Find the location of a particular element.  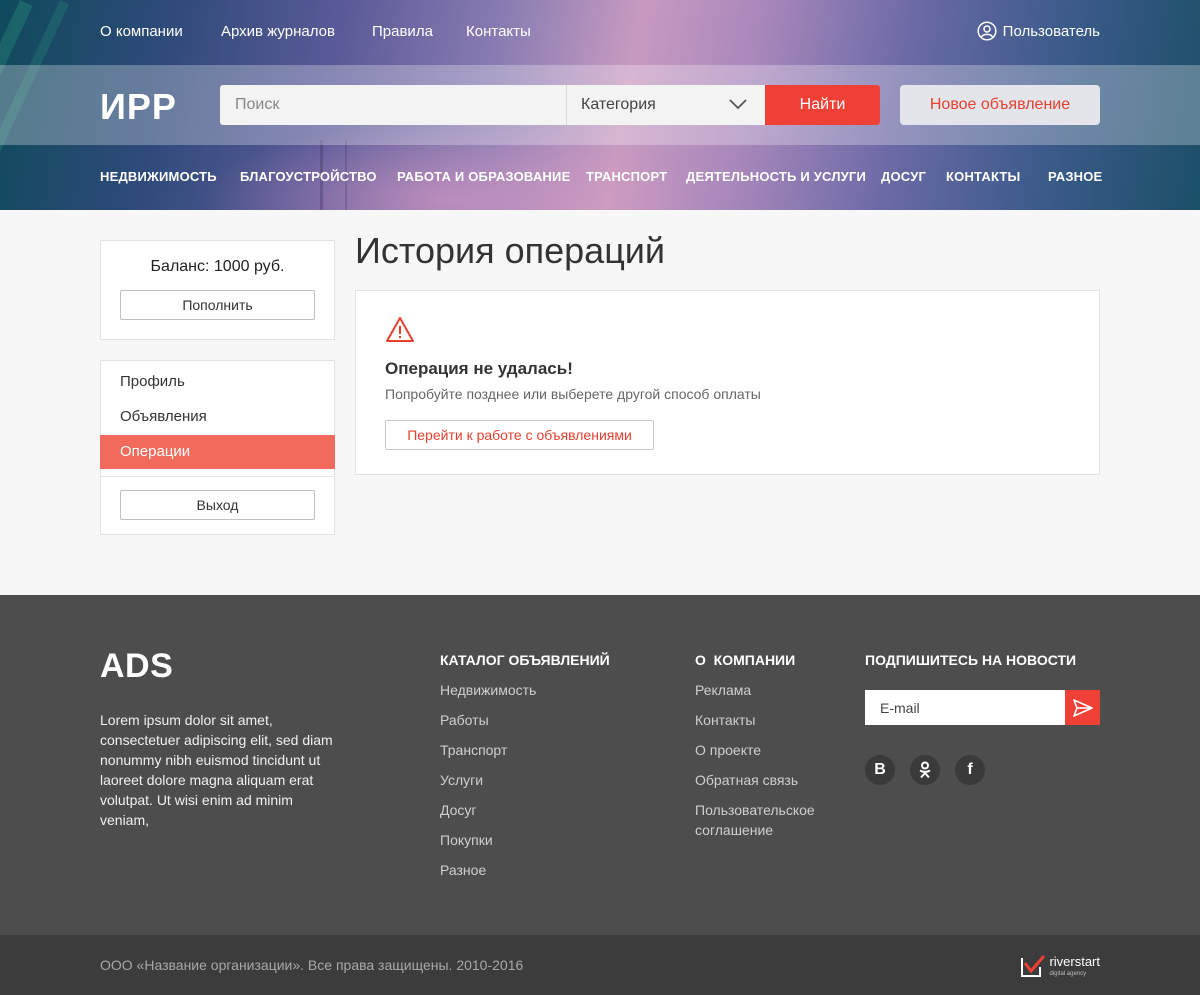

error-title: Операция не удалась! is located at coordinates (479, 368).